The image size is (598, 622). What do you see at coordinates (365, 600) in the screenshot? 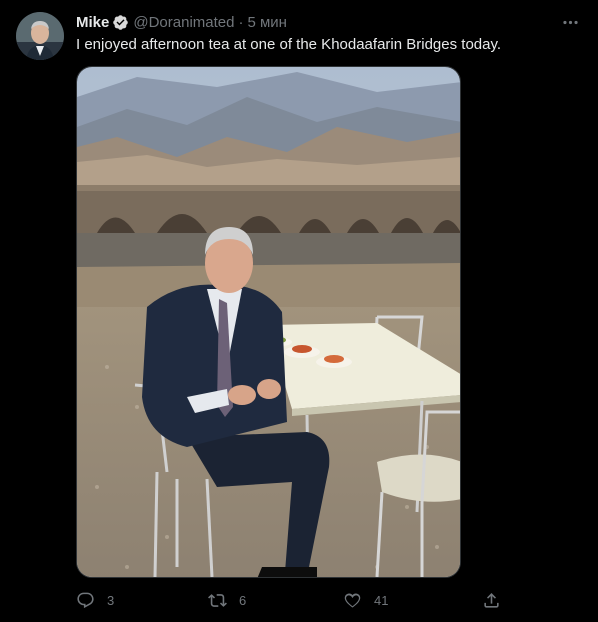
I see `like-button: 41` at bounding box center [365, 600].